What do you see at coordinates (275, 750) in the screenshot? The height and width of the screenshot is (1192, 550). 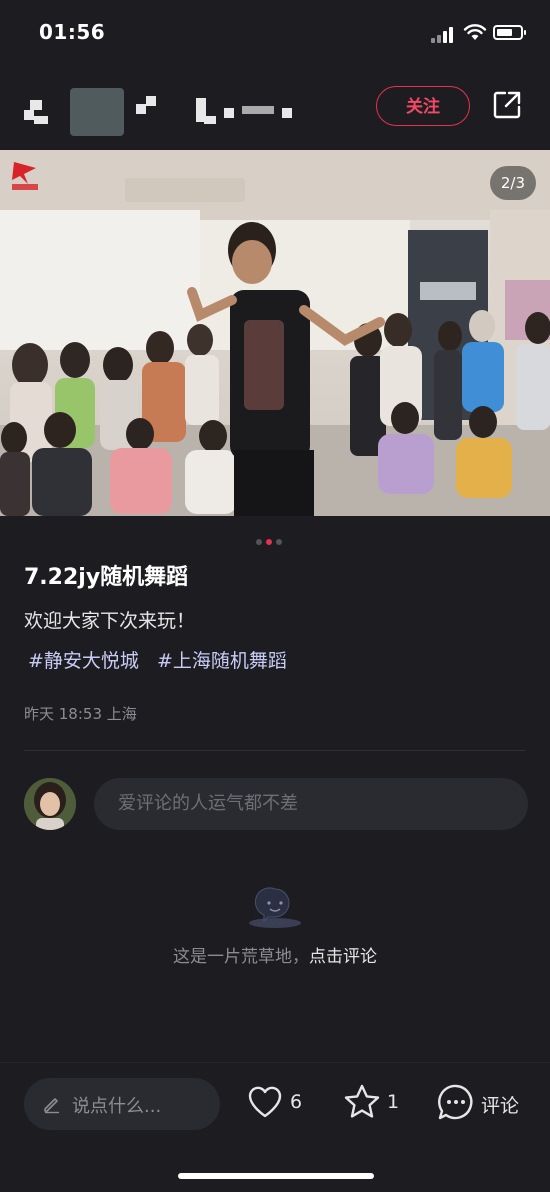 I see `divider` at bounding box center [275, 750].